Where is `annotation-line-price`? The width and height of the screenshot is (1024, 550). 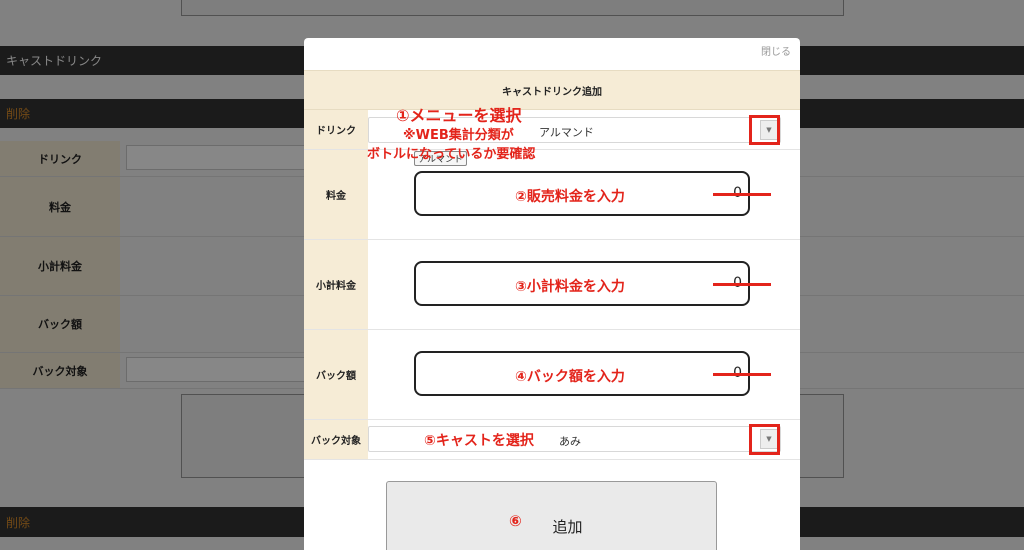
annotation-line-price is located at coordinates (742, 194).